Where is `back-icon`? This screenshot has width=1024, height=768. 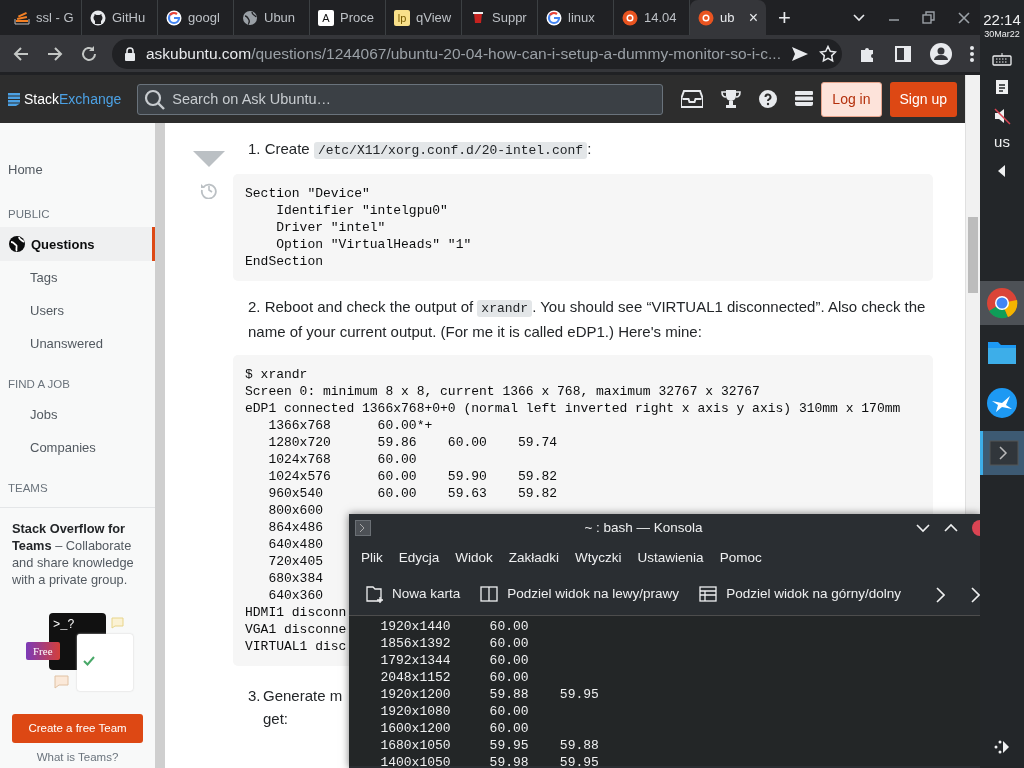 back-icon is located at coordinates (21, 53).